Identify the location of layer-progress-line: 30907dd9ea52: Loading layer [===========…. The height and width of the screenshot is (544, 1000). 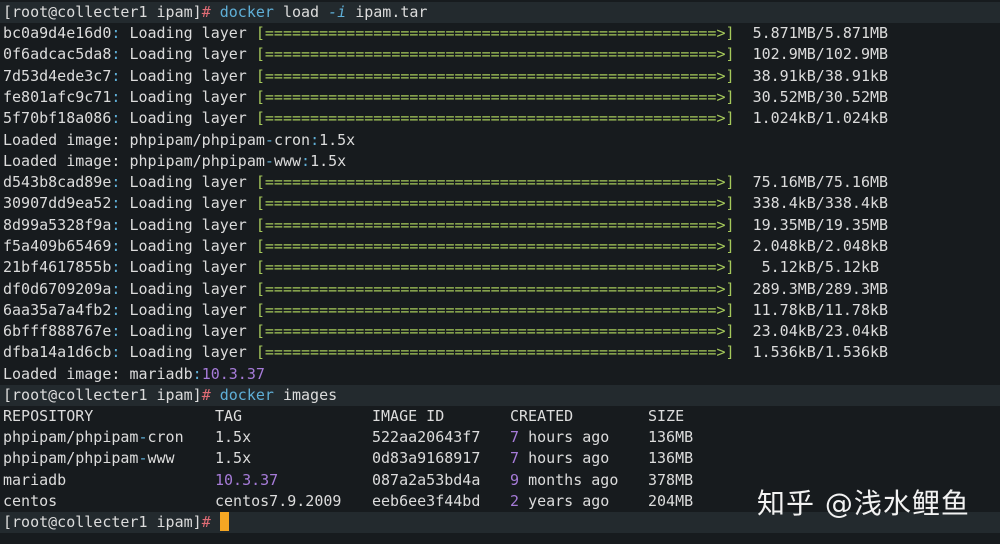
(445, 203).